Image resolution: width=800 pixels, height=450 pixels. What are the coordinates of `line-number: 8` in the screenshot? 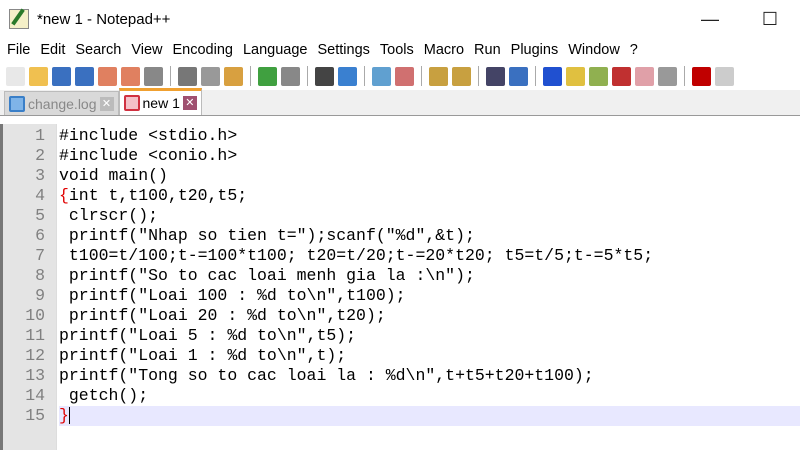 It's located at (40, 275).